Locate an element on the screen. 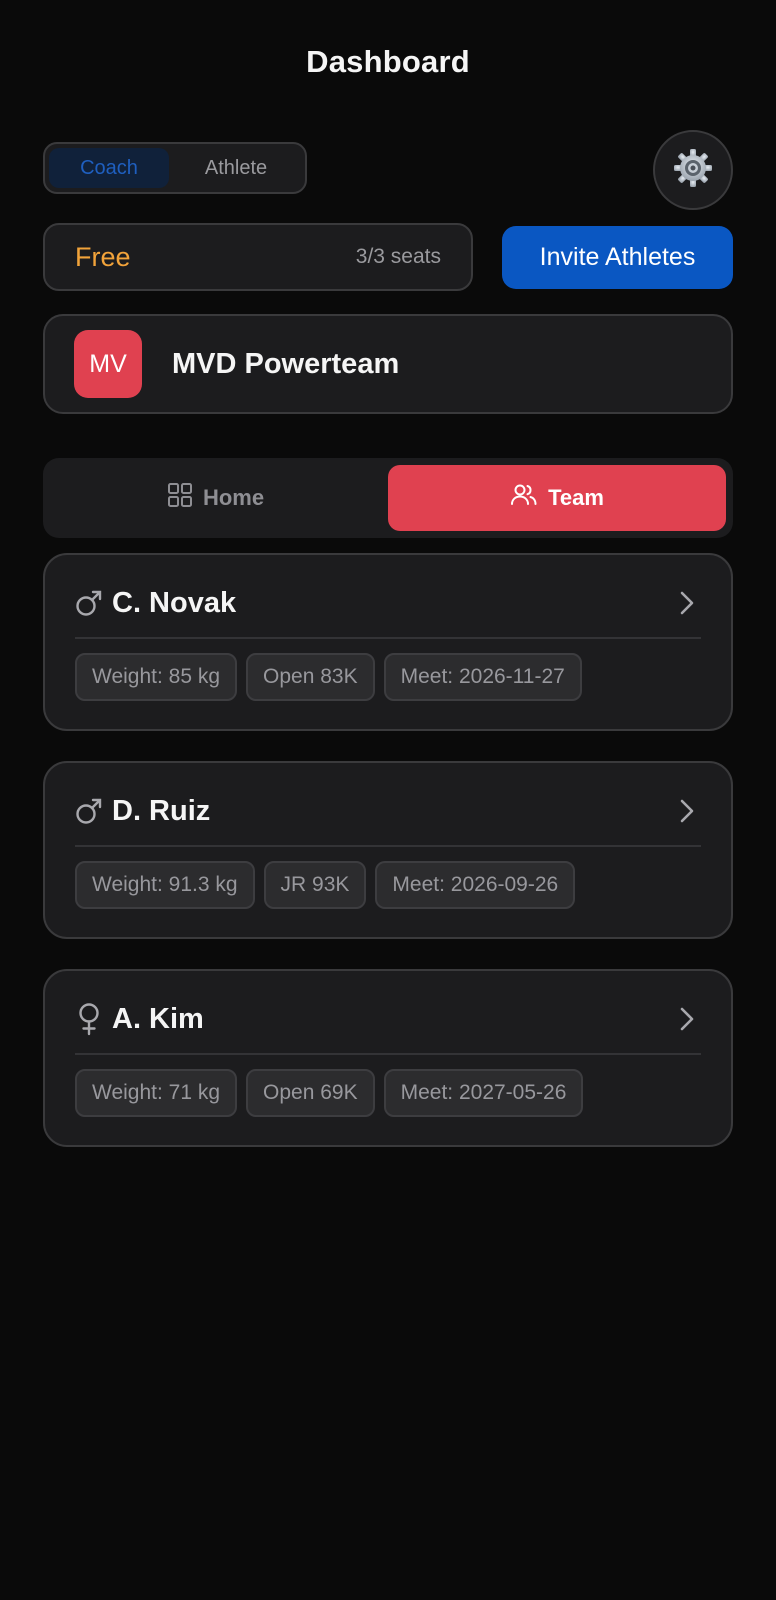  tab-home: Home is located at coordinates (215, 498).